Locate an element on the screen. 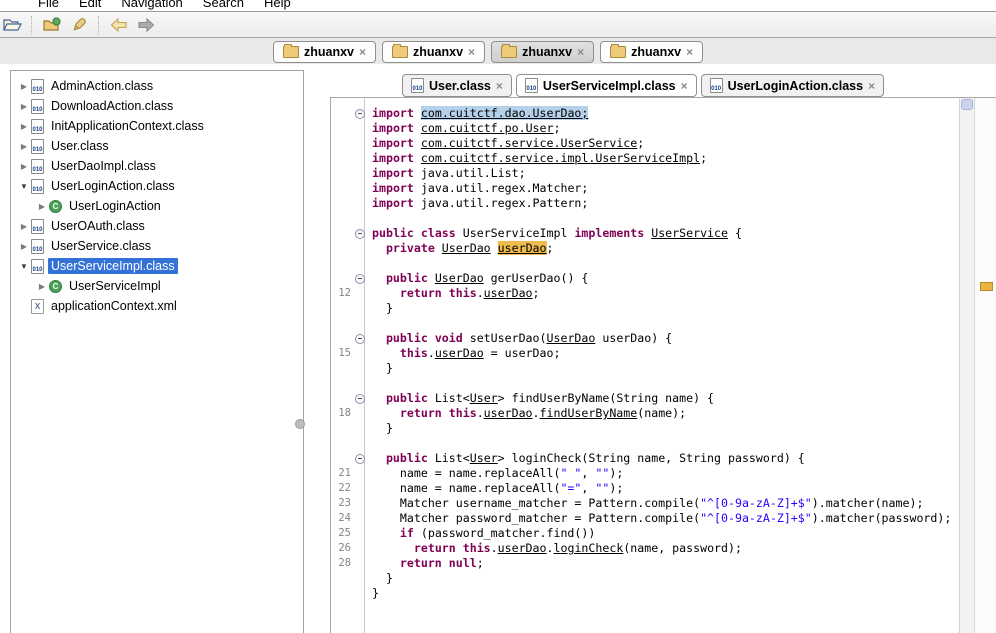 Image resolution: width=996 pixels, height=633 pixels. code-line: 28 return null; is located at coordinates (645, 563).